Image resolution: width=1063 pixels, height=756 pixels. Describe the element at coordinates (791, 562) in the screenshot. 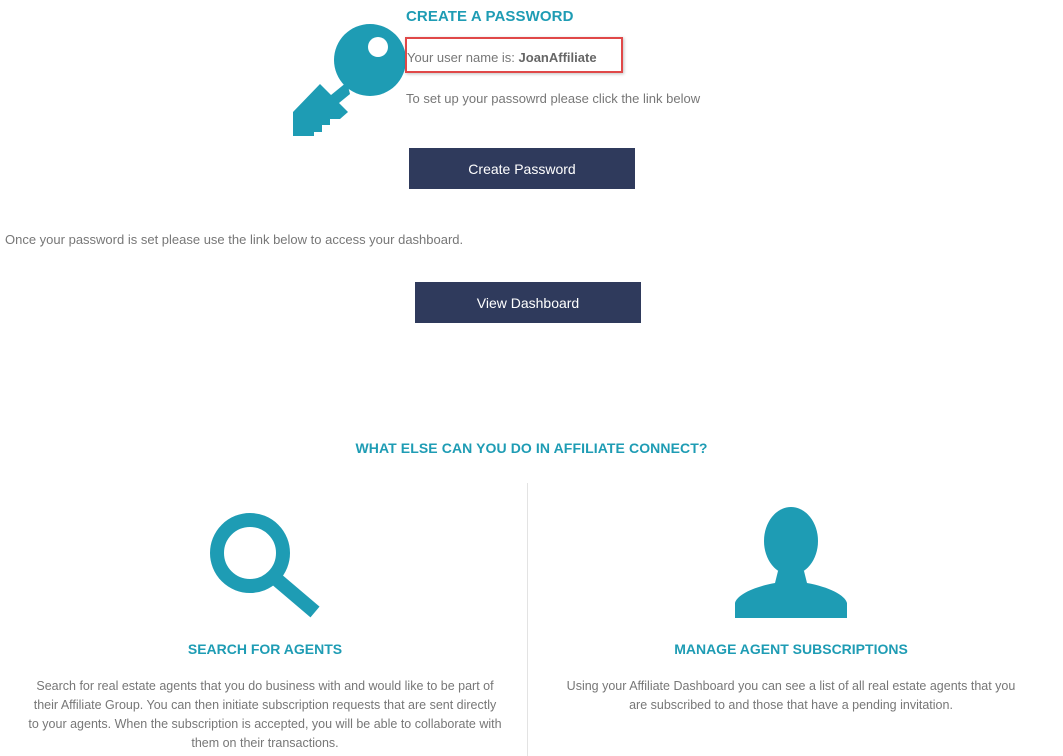

I see `person-icon` at that location.